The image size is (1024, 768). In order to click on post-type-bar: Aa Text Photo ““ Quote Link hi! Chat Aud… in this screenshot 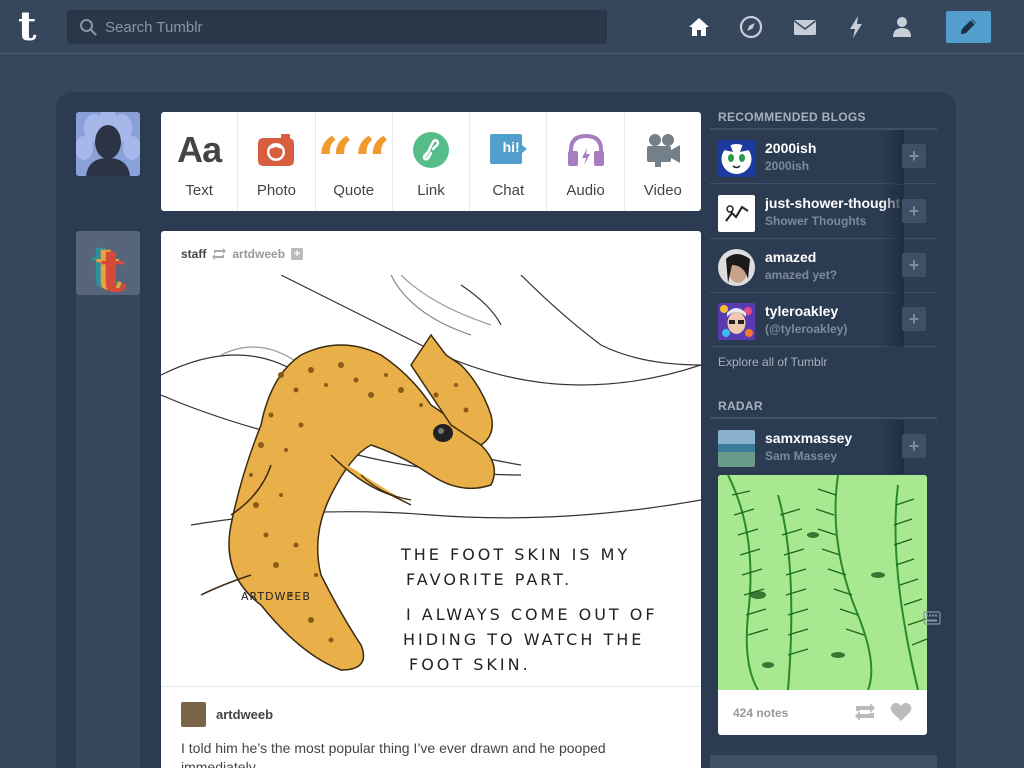, I will do `click(431, 161)`.